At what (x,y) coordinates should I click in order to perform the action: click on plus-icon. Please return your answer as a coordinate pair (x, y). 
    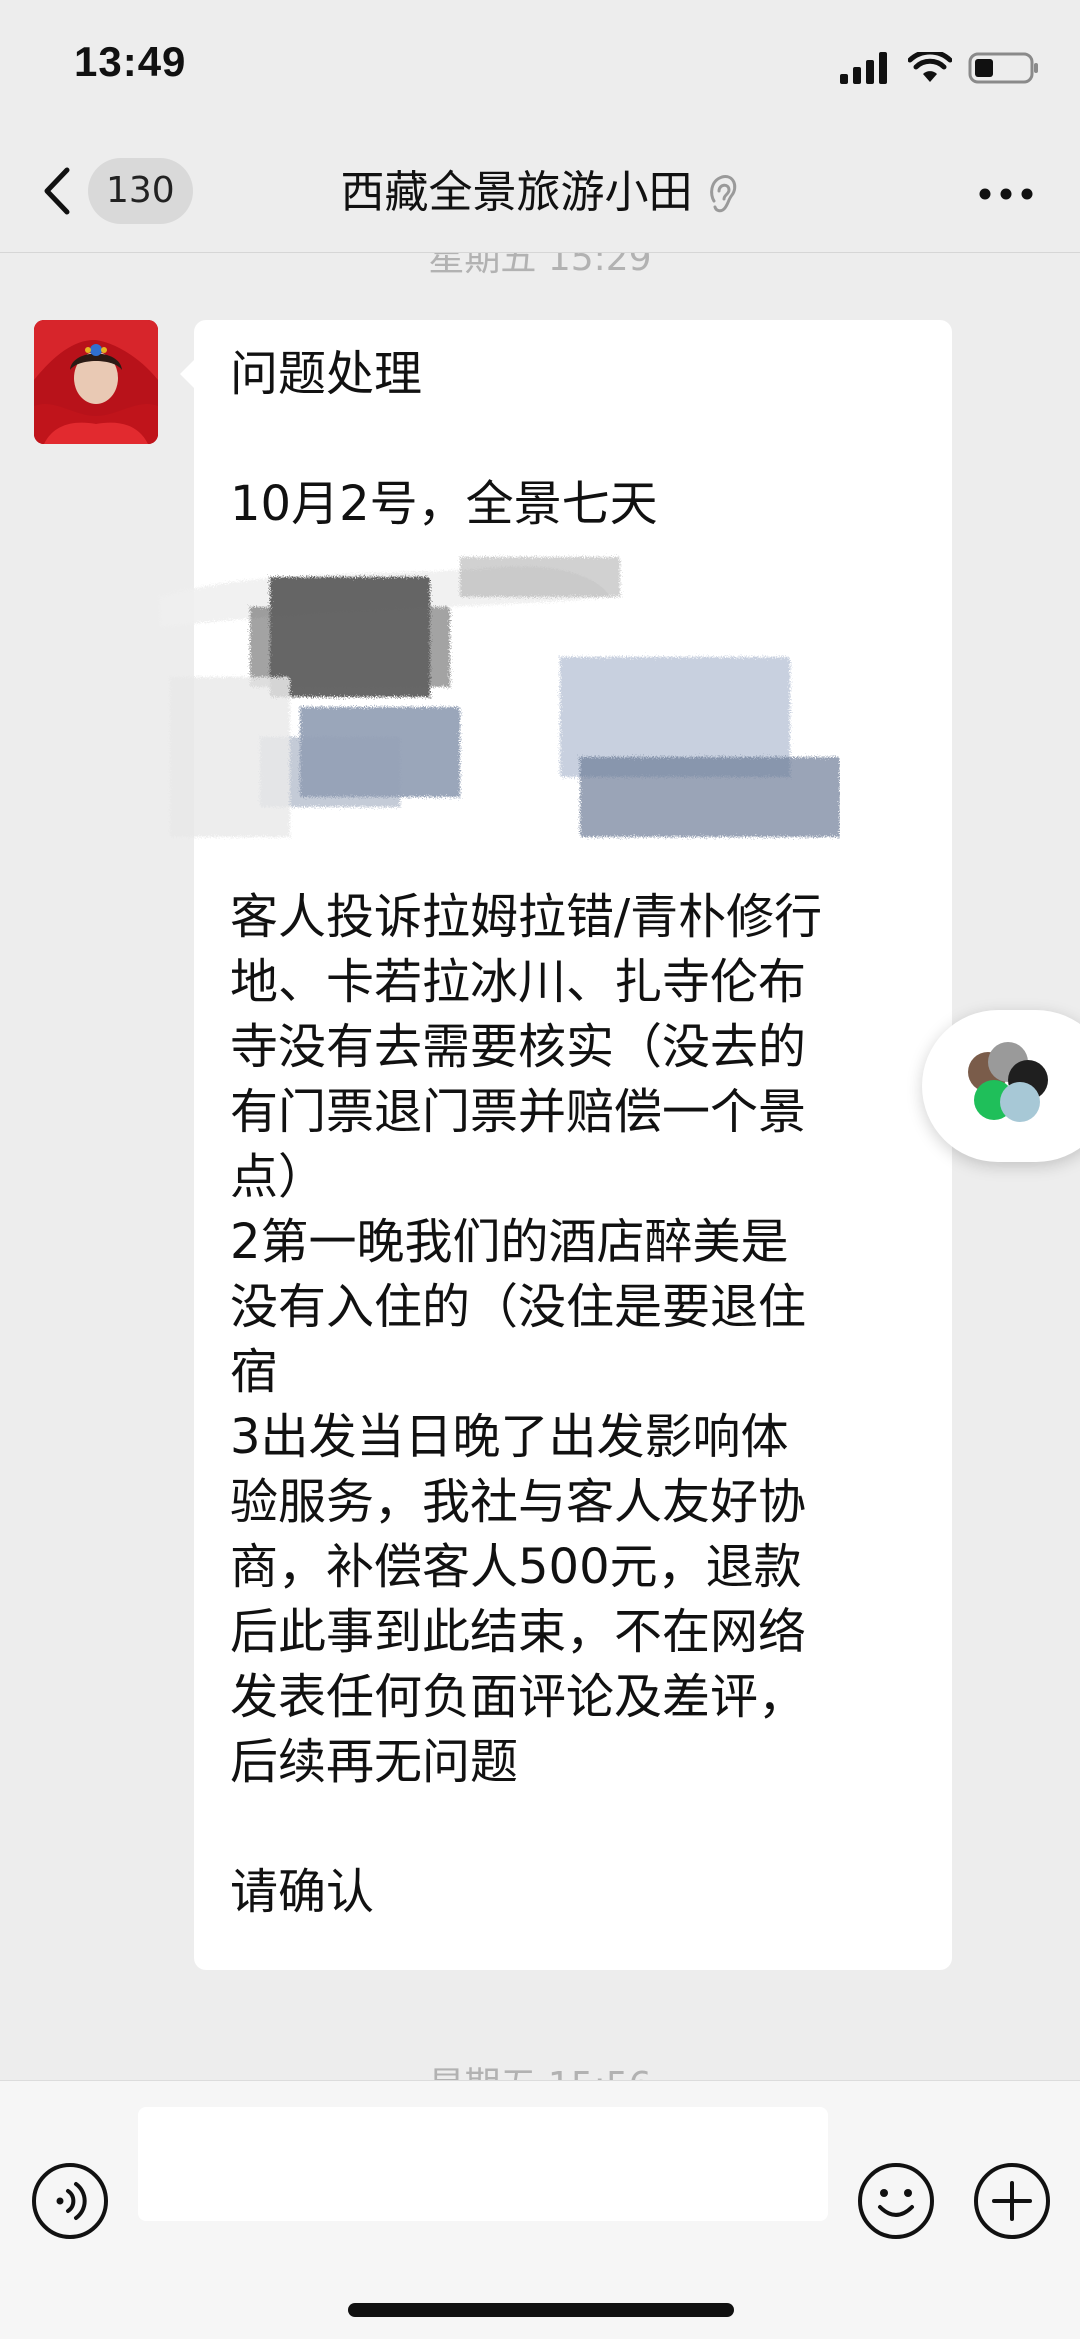
    Looking at the image, I should click on (1012, 2201).